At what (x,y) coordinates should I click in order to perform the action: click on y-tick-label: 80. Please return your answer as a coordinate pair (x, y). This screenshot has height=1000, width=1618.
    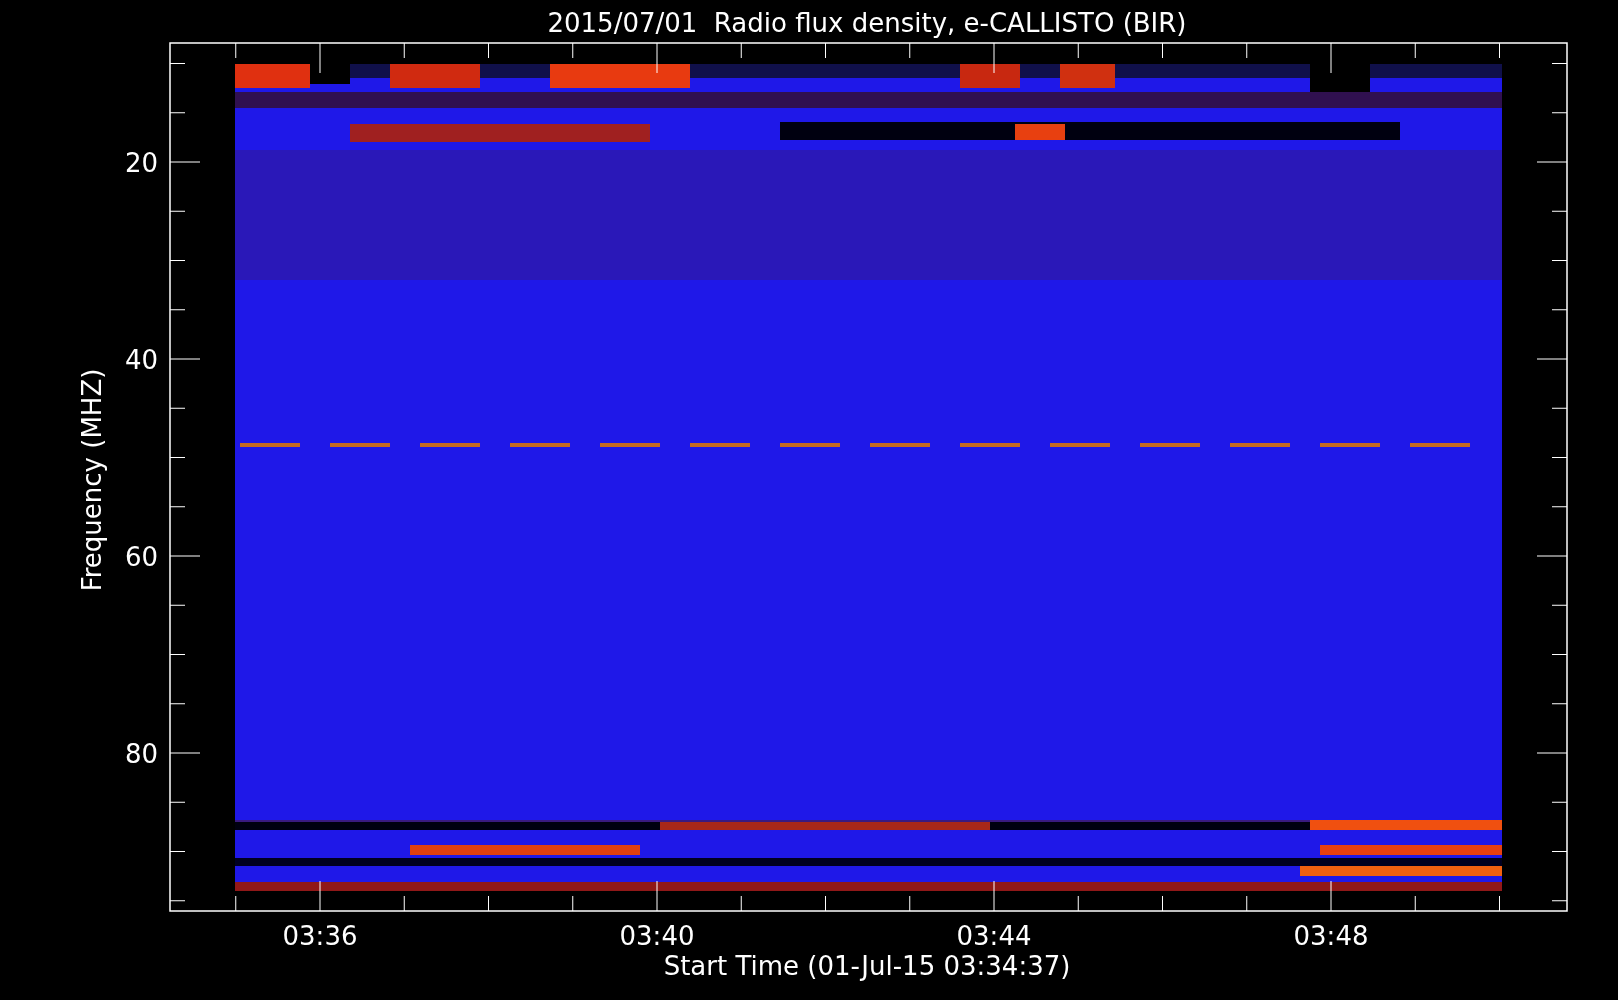
    Looking at the image, I should click on (141, 754).